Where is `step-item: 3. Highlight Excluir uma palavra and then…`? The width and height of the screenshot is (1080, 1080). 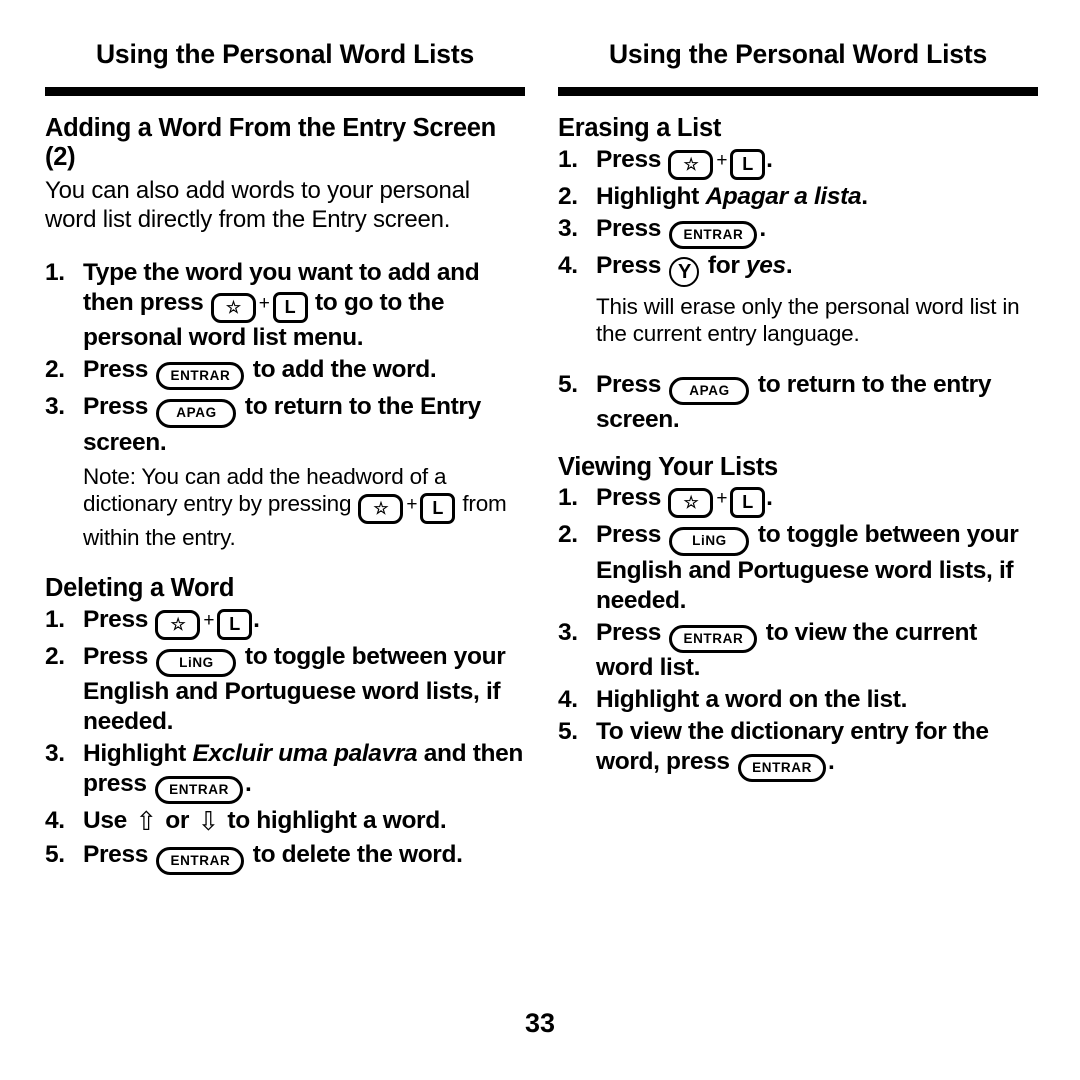 step-item: 3. Highlight Excluir uma palavra and then… is located at coordinates (285, 772).